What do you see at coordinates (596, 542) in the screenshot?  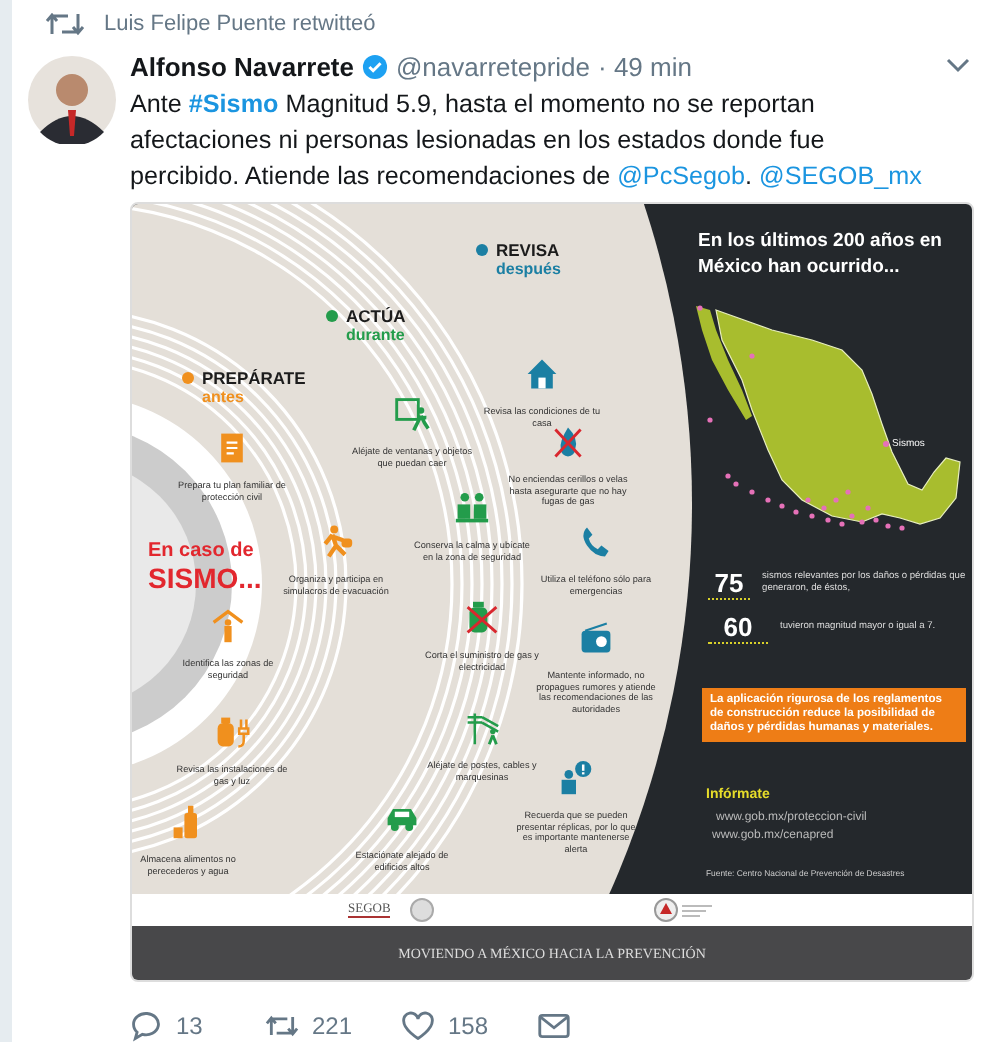 I see `phone-icon` at bounding box center [596, 542].